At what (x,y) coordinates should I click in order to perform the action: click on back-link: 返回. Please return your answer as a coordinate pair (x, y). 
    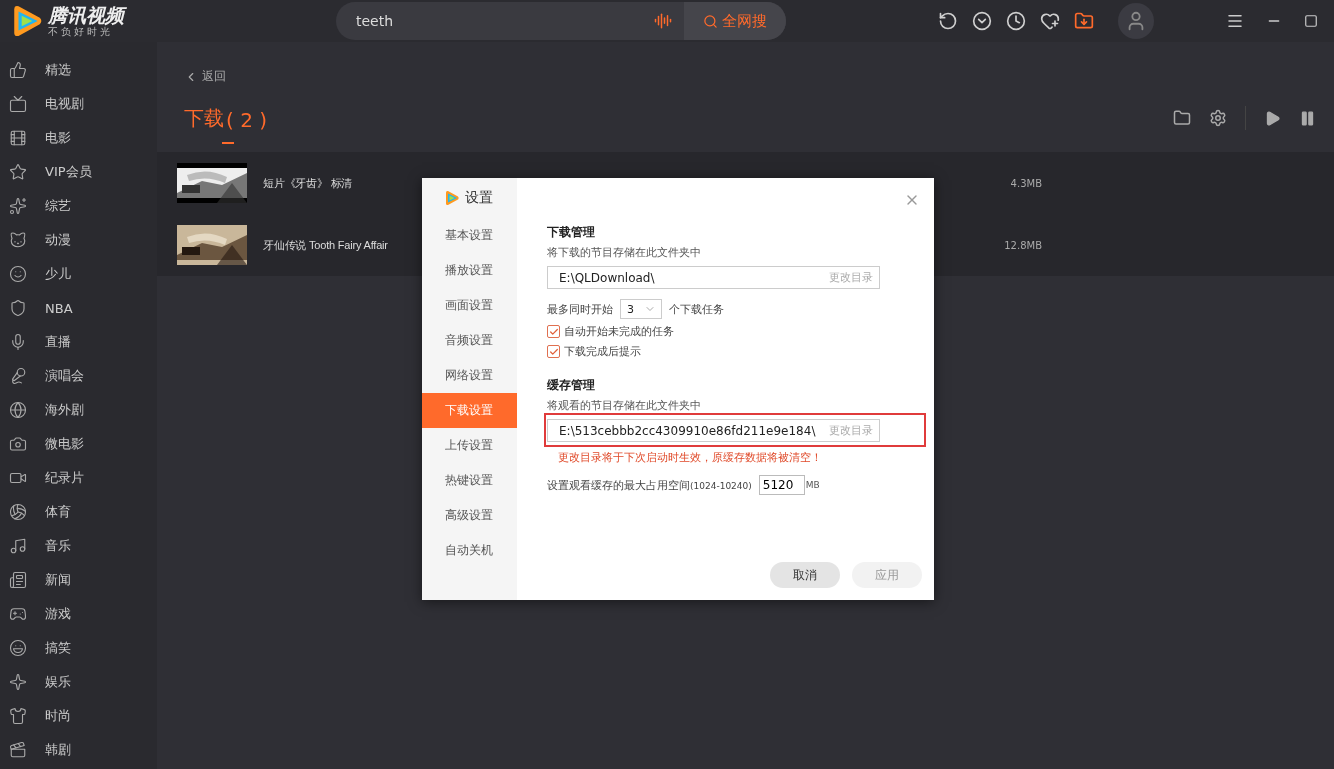
    Looking at the image, I should click on (205, 76).